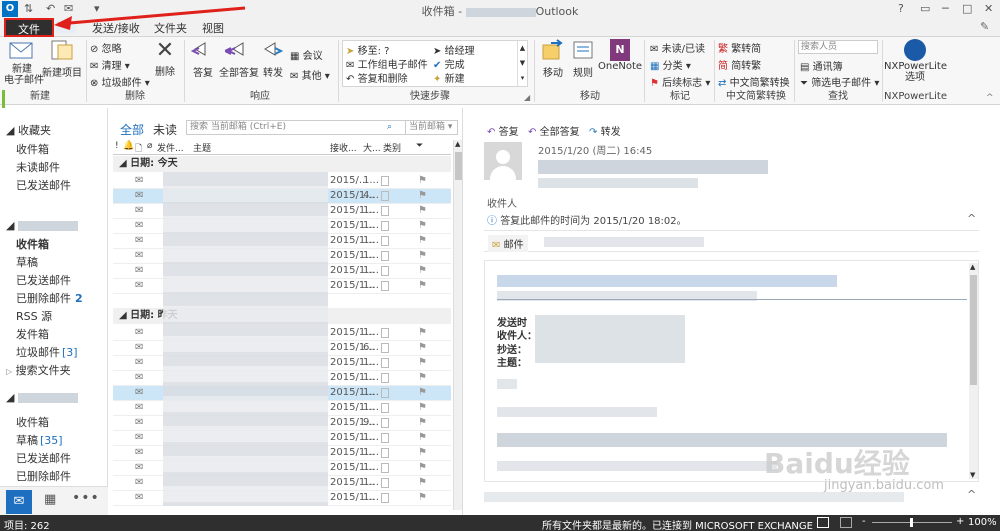 The height and width of the screenshot is (531, 1000). What do you see at coordinates (527, 97) in the screenshot?
I see `dialog-launcher-icon: ◢` at bounding box center [527, 97].